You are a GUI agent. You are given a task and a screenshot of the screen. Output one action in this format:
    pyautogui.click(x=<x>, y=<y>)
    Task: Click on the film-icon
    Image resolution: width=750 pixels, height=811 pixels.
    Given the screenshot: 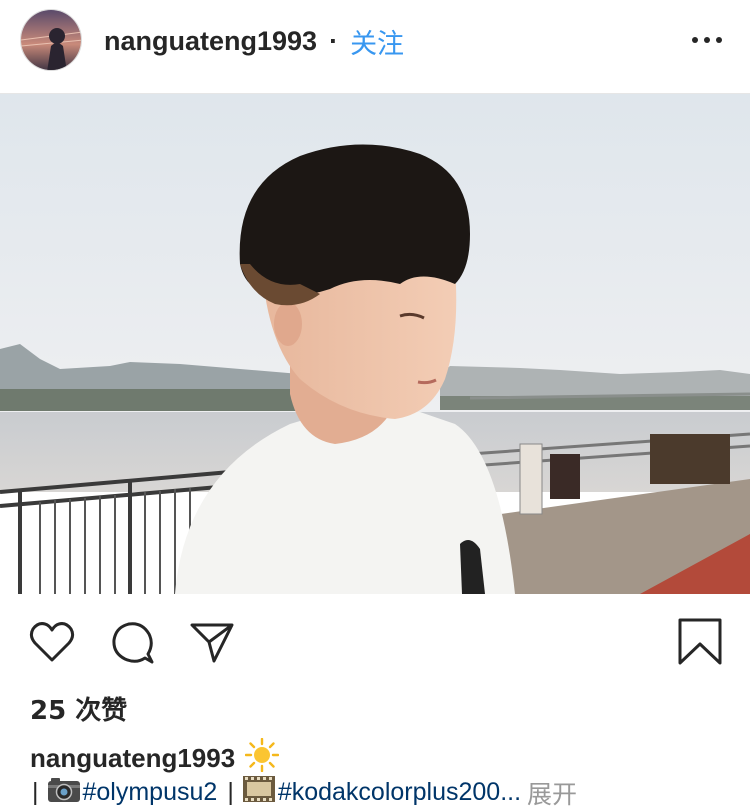 What is the action you would take?
    pyautogui.click(x=259, y=792)
    